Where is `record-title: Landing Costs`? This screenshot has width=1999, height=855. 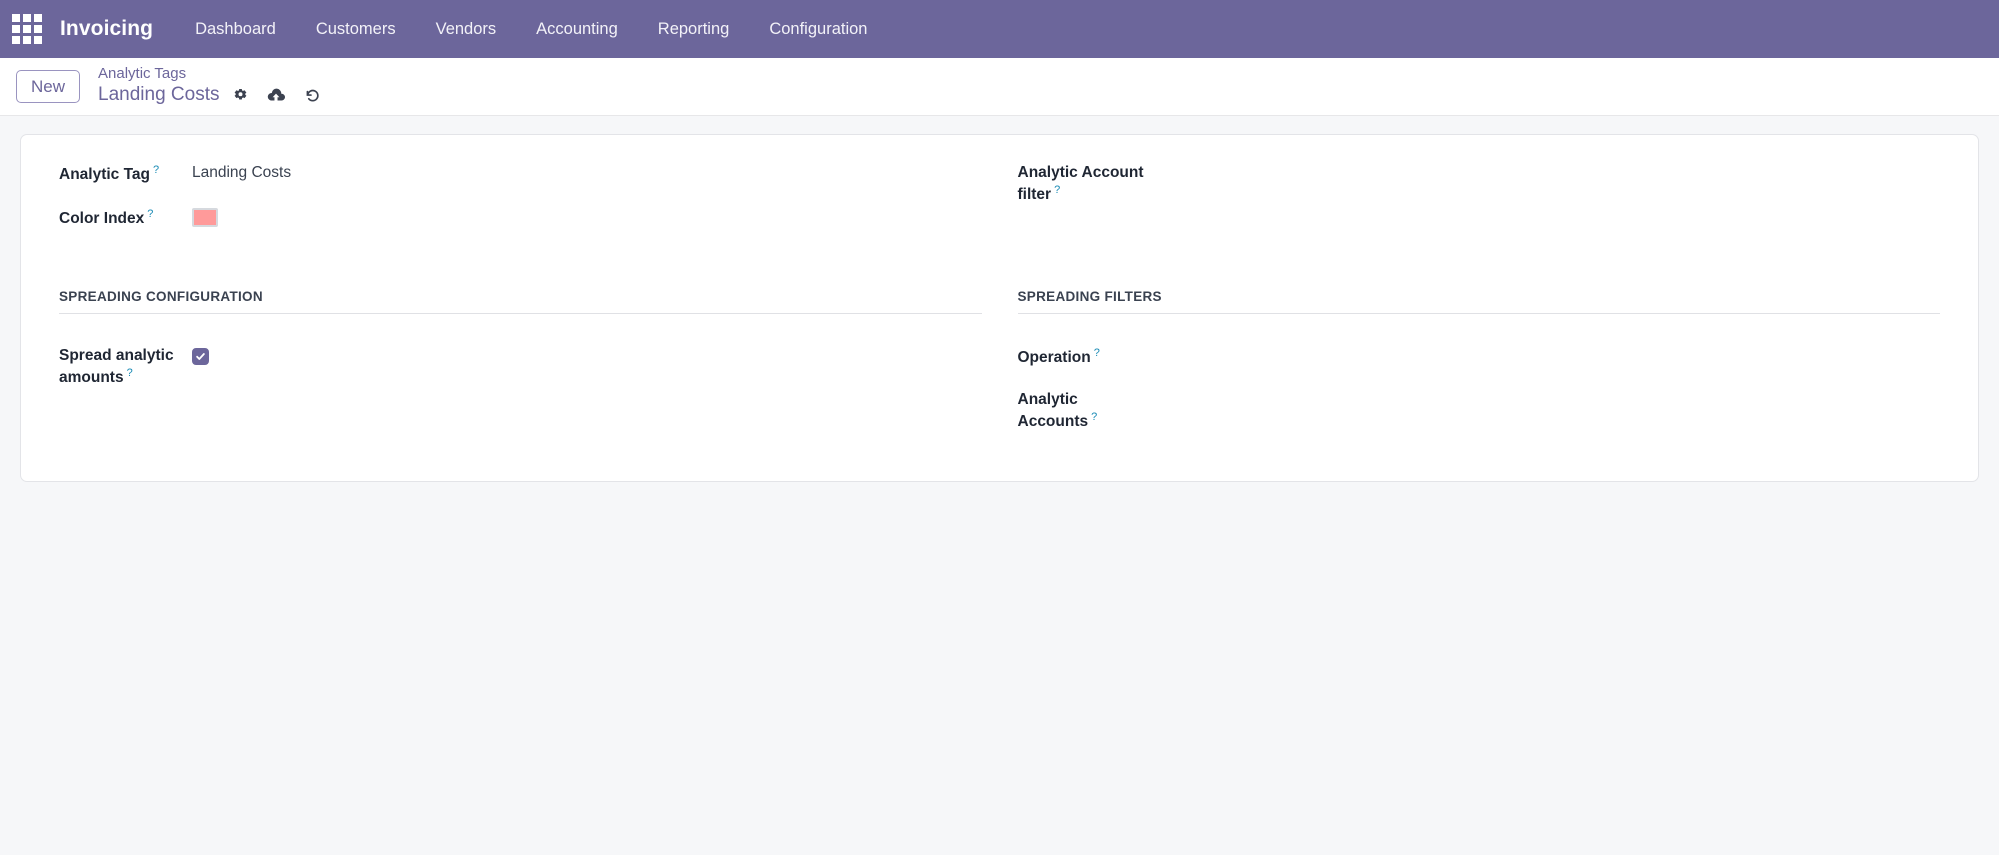 record-title: Landing Costs is located at coordinates (159, 95).